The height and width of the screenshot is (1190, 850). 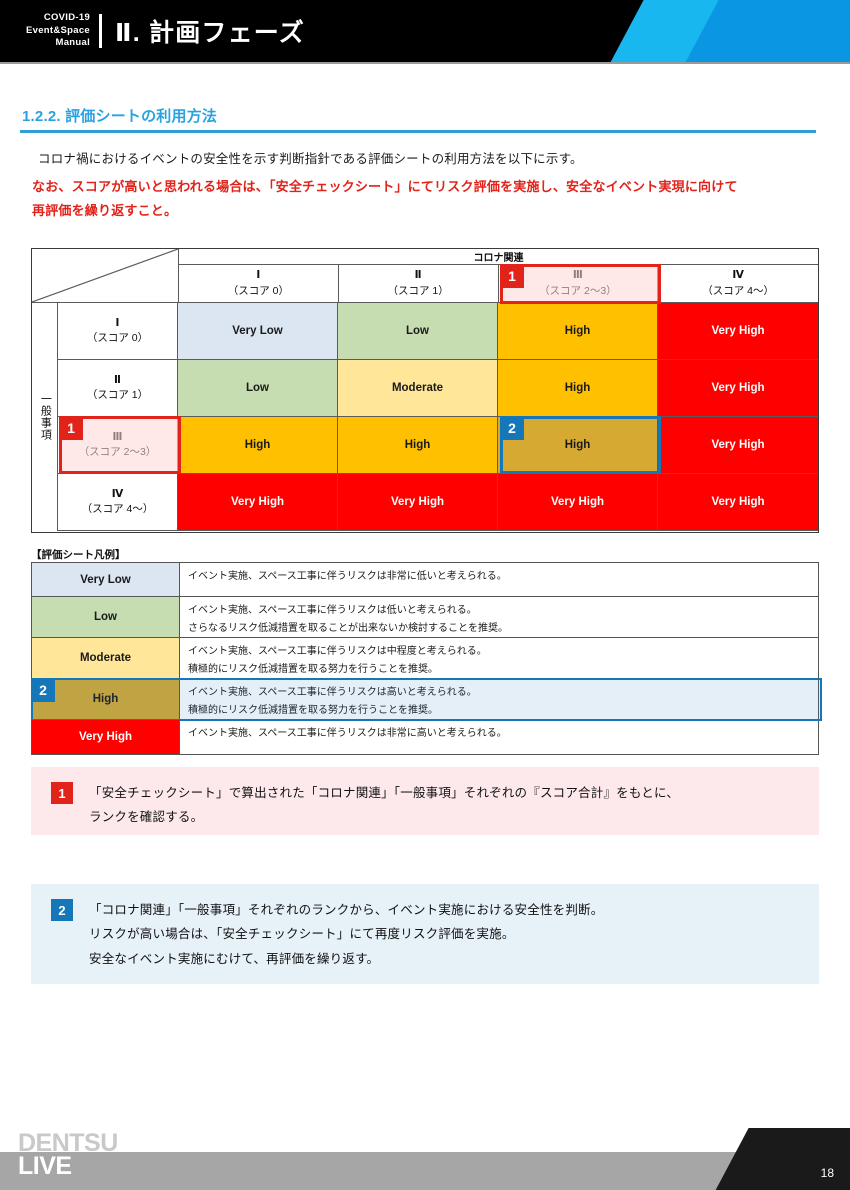 I want to click on legend-title: 【評価シート凡例】, so click(x=78, y=555).